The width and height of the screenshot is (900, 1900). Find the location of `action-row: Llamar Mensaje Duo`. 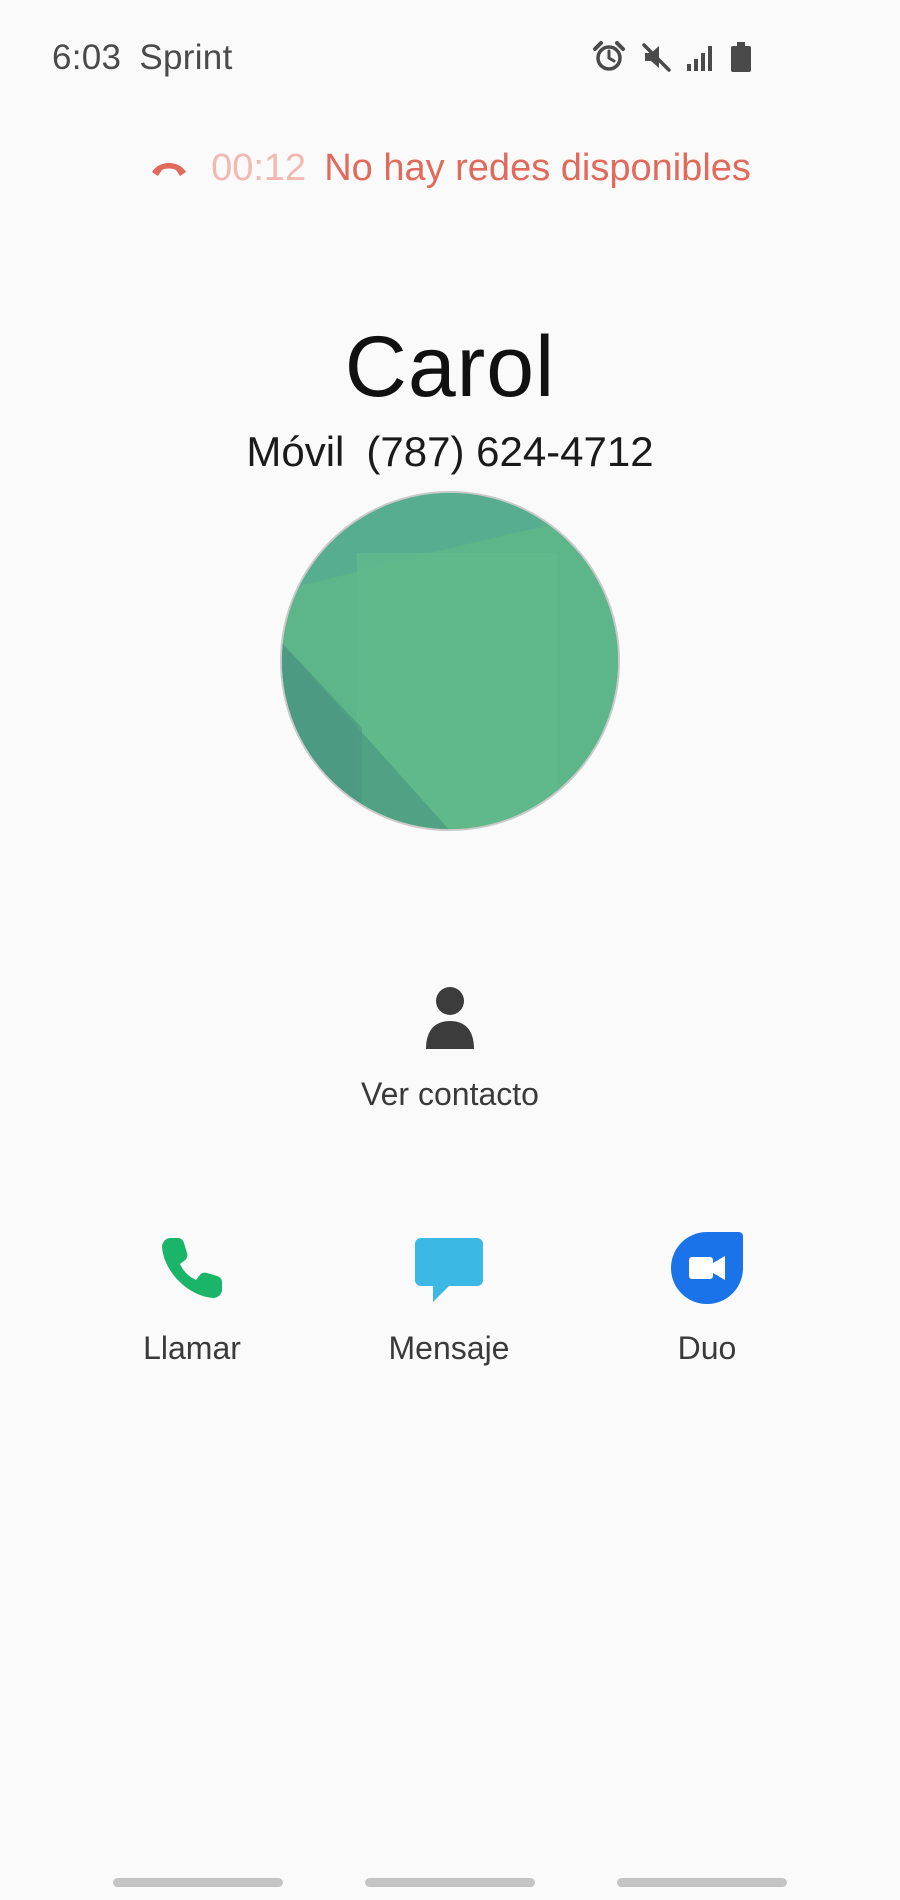

action-row: Llamar Mensaje Duo is located at coordinates (450, 1305).